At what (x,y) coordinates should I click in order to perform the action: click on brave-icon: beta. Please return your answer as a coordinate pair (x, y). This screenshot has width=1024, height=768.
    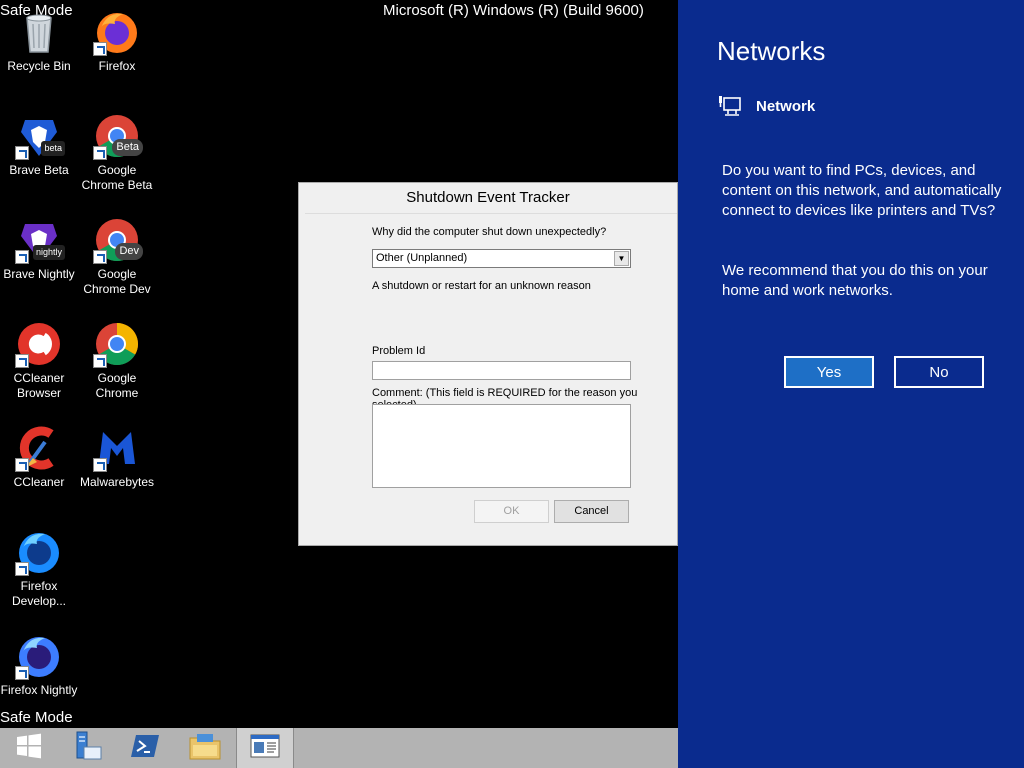
    Looking at the image, I should click on (40, 136).